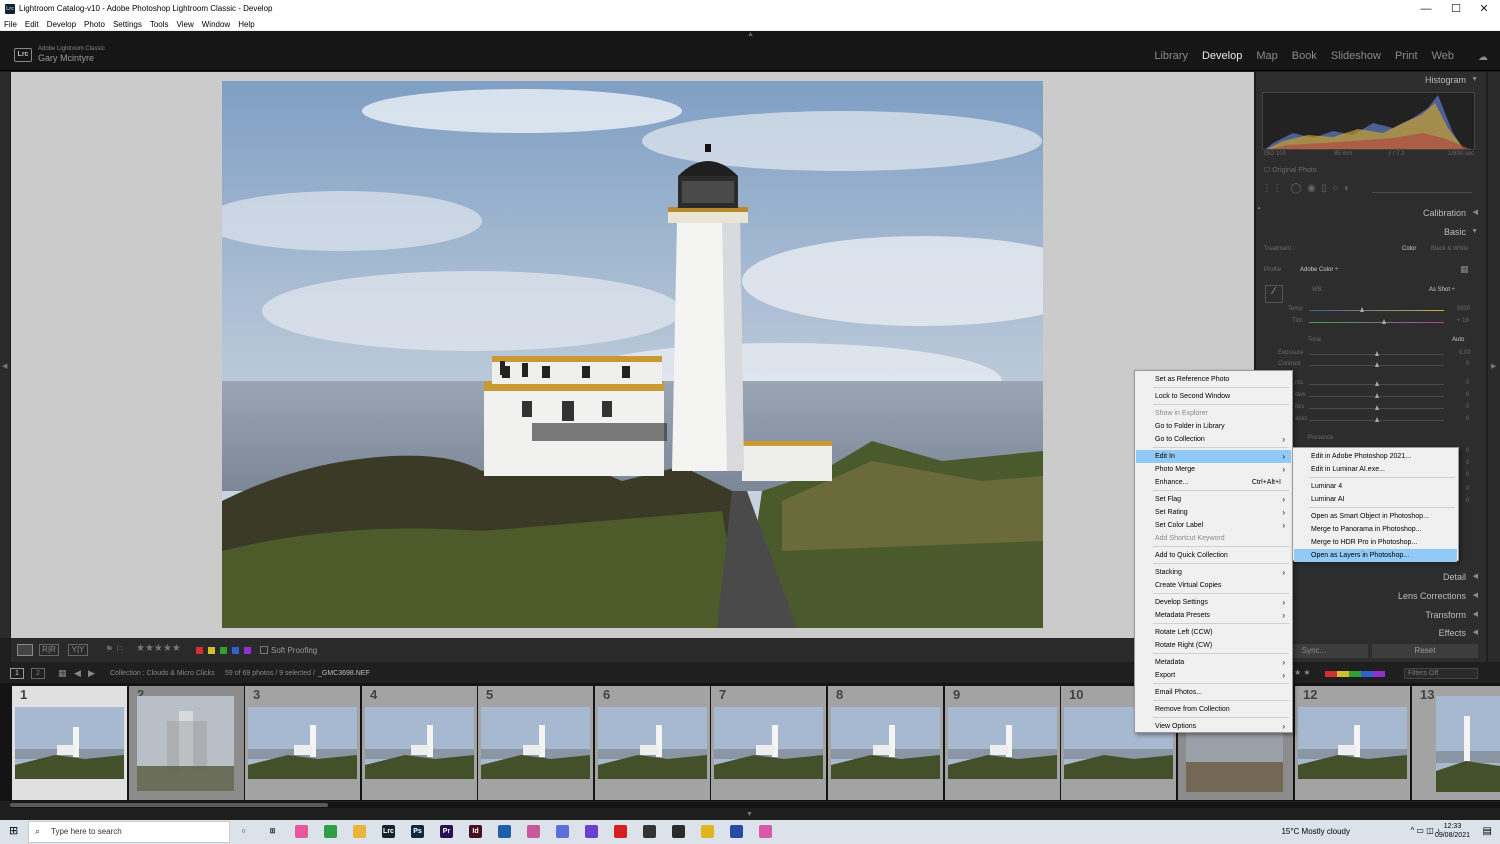  I want to click on filmstrip-scroll-thumb, so click(169, 805).